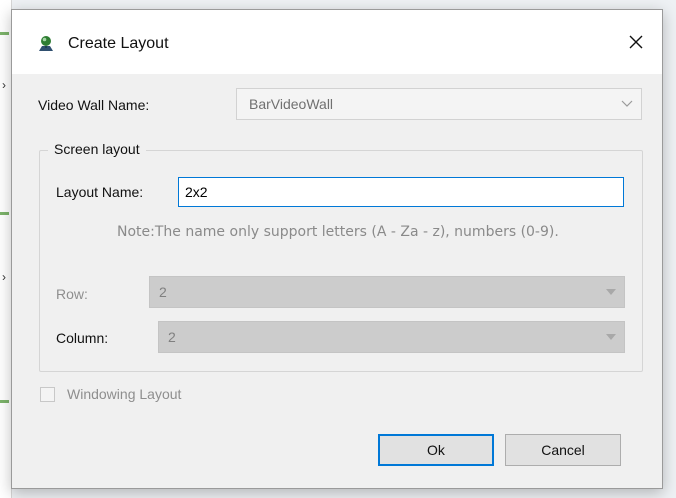 The image size is (676, 498). Describe the element at coordinates (82, 338) in the screenshot. I see `column-label: Column:` at that location.